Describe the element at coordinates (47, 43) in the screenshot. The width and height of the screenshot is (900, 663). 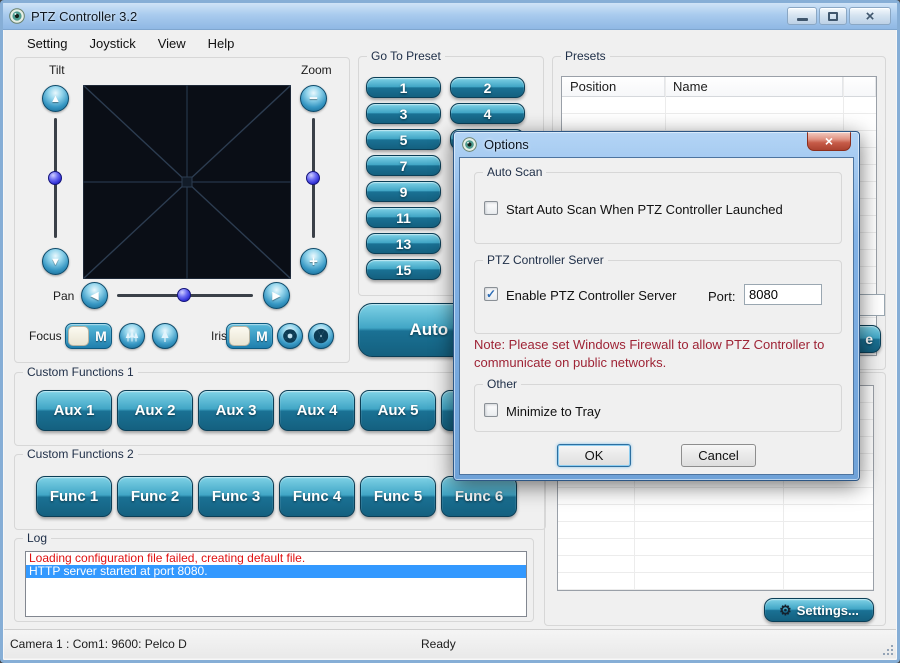
I see `menu-setting: Setting` at that location.